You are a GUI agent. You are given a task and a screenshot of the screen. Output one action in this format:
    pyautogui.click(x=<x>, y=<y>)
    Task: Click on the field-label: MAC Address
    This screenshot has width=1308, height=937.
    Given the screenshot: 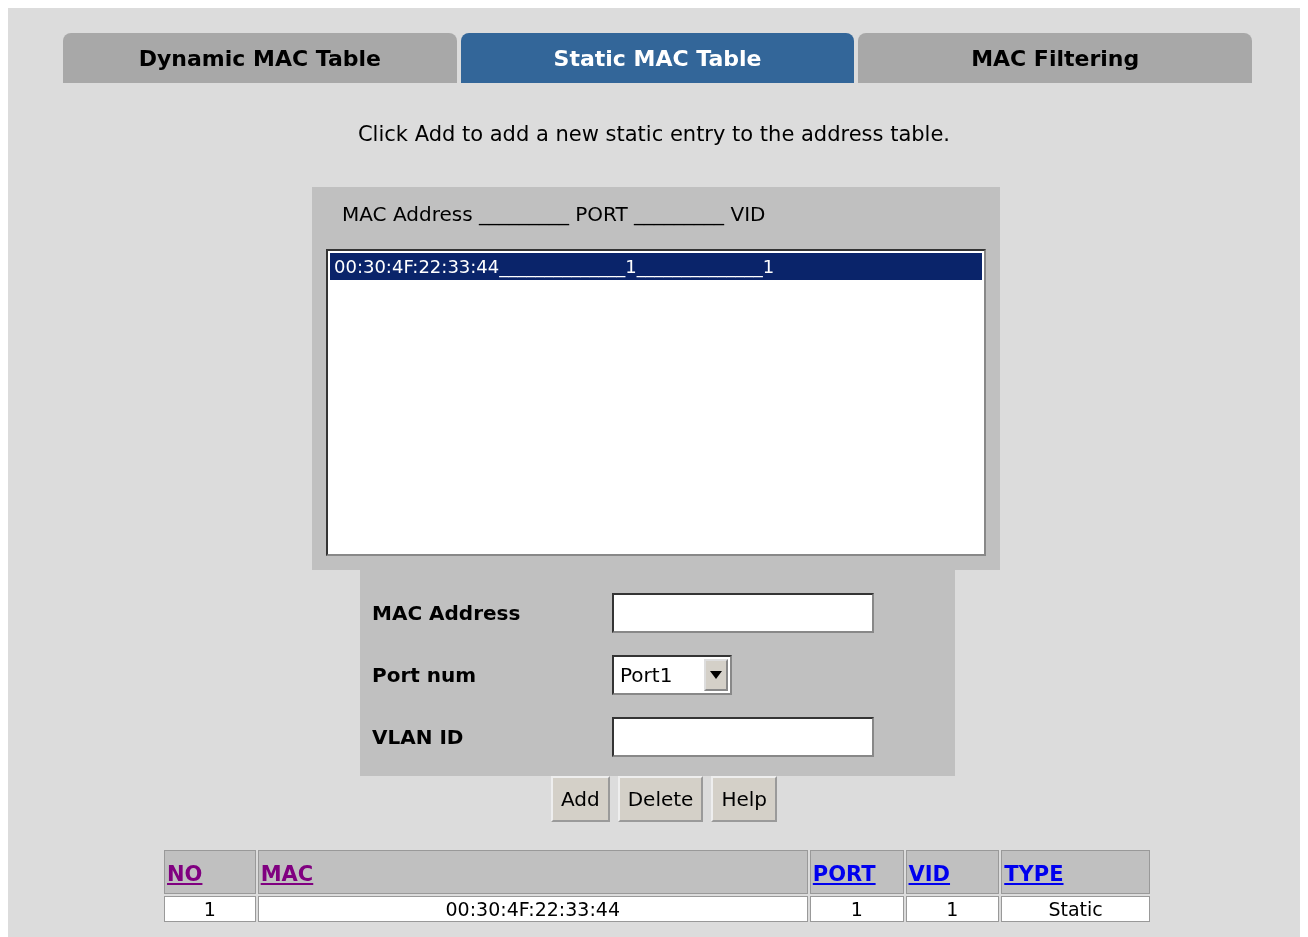 What is the action you would take?
    pyautogui.click(x=447, y=613)
    